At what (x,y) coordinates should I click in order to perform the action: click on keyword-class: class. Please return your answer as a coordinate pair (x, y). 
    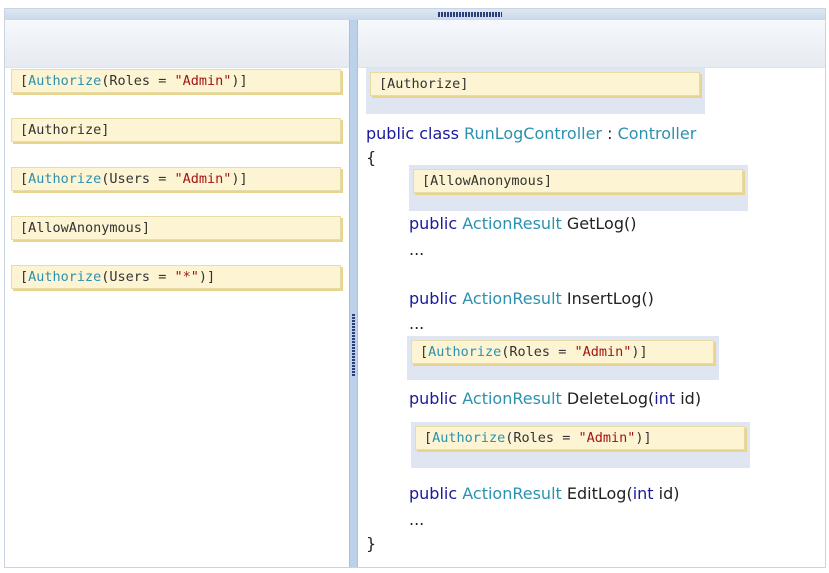
    Looking at the image, I should click on (439, 133).